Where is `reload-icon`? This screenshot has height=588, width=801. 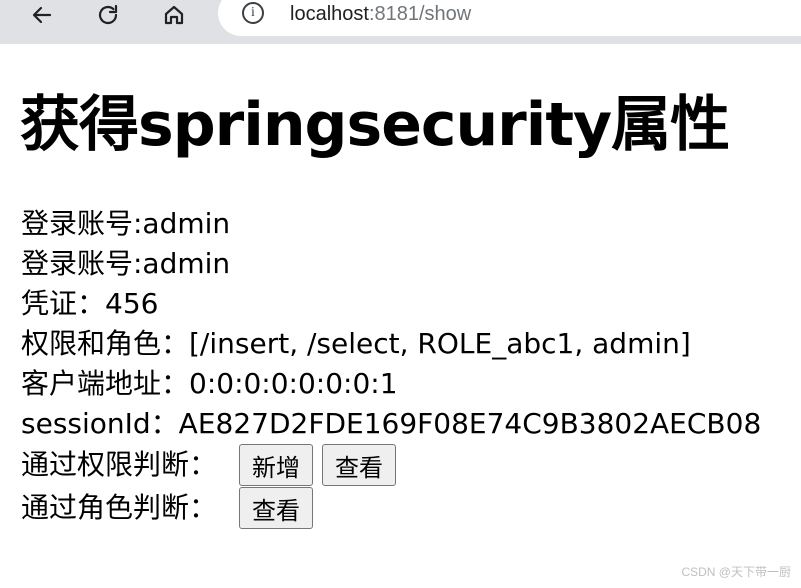 reload-icon is located at coordinates (108, 14).